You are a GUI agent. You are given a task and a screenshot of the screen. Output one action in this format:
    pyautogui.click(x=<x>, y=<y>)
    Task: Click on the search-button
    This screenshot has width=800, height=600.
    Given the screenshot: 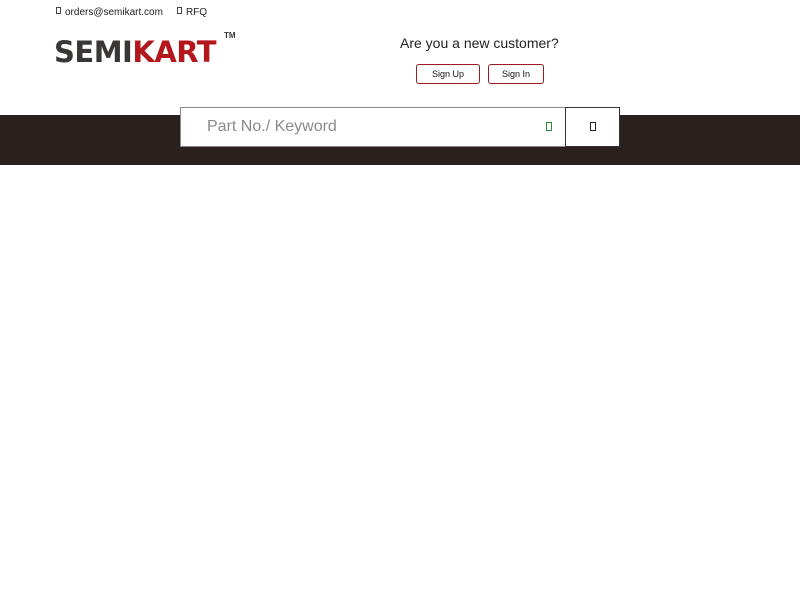 What is the action you would take?
    pyautogui.click(x=592, y=127)
    